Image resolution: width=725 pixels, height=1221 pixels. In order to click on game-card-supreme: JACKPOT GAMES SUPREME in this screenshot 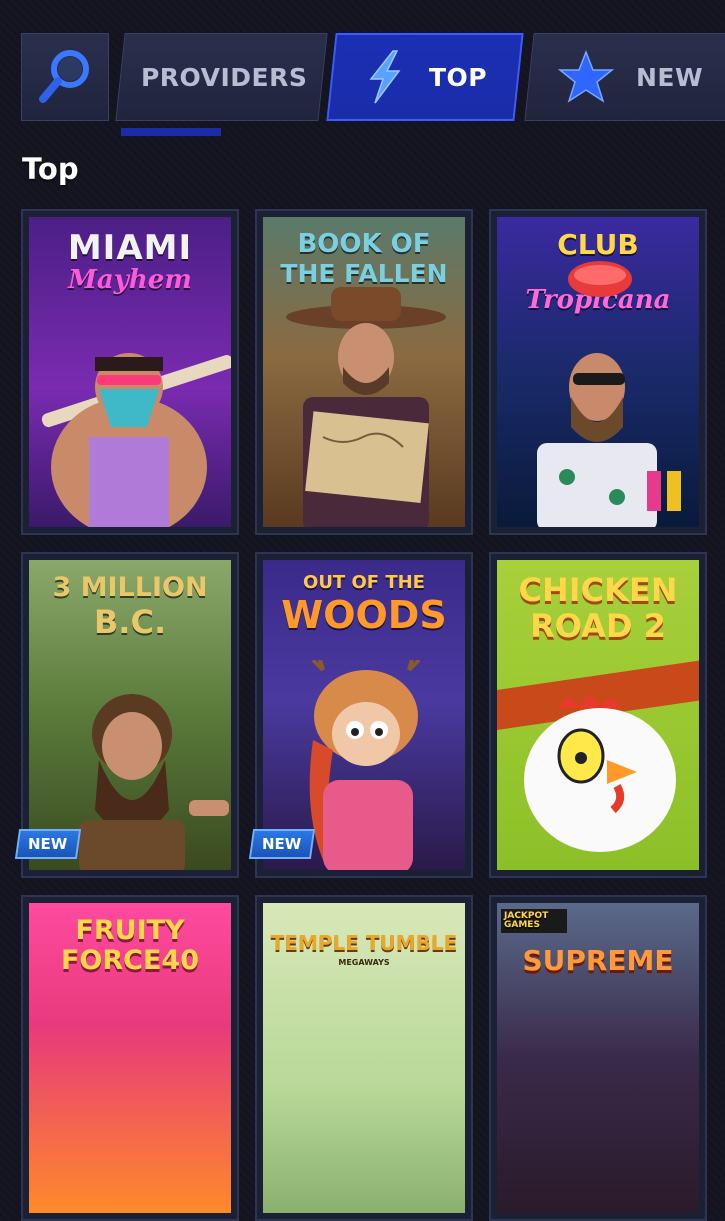, I will do `click(598, 1058)`.